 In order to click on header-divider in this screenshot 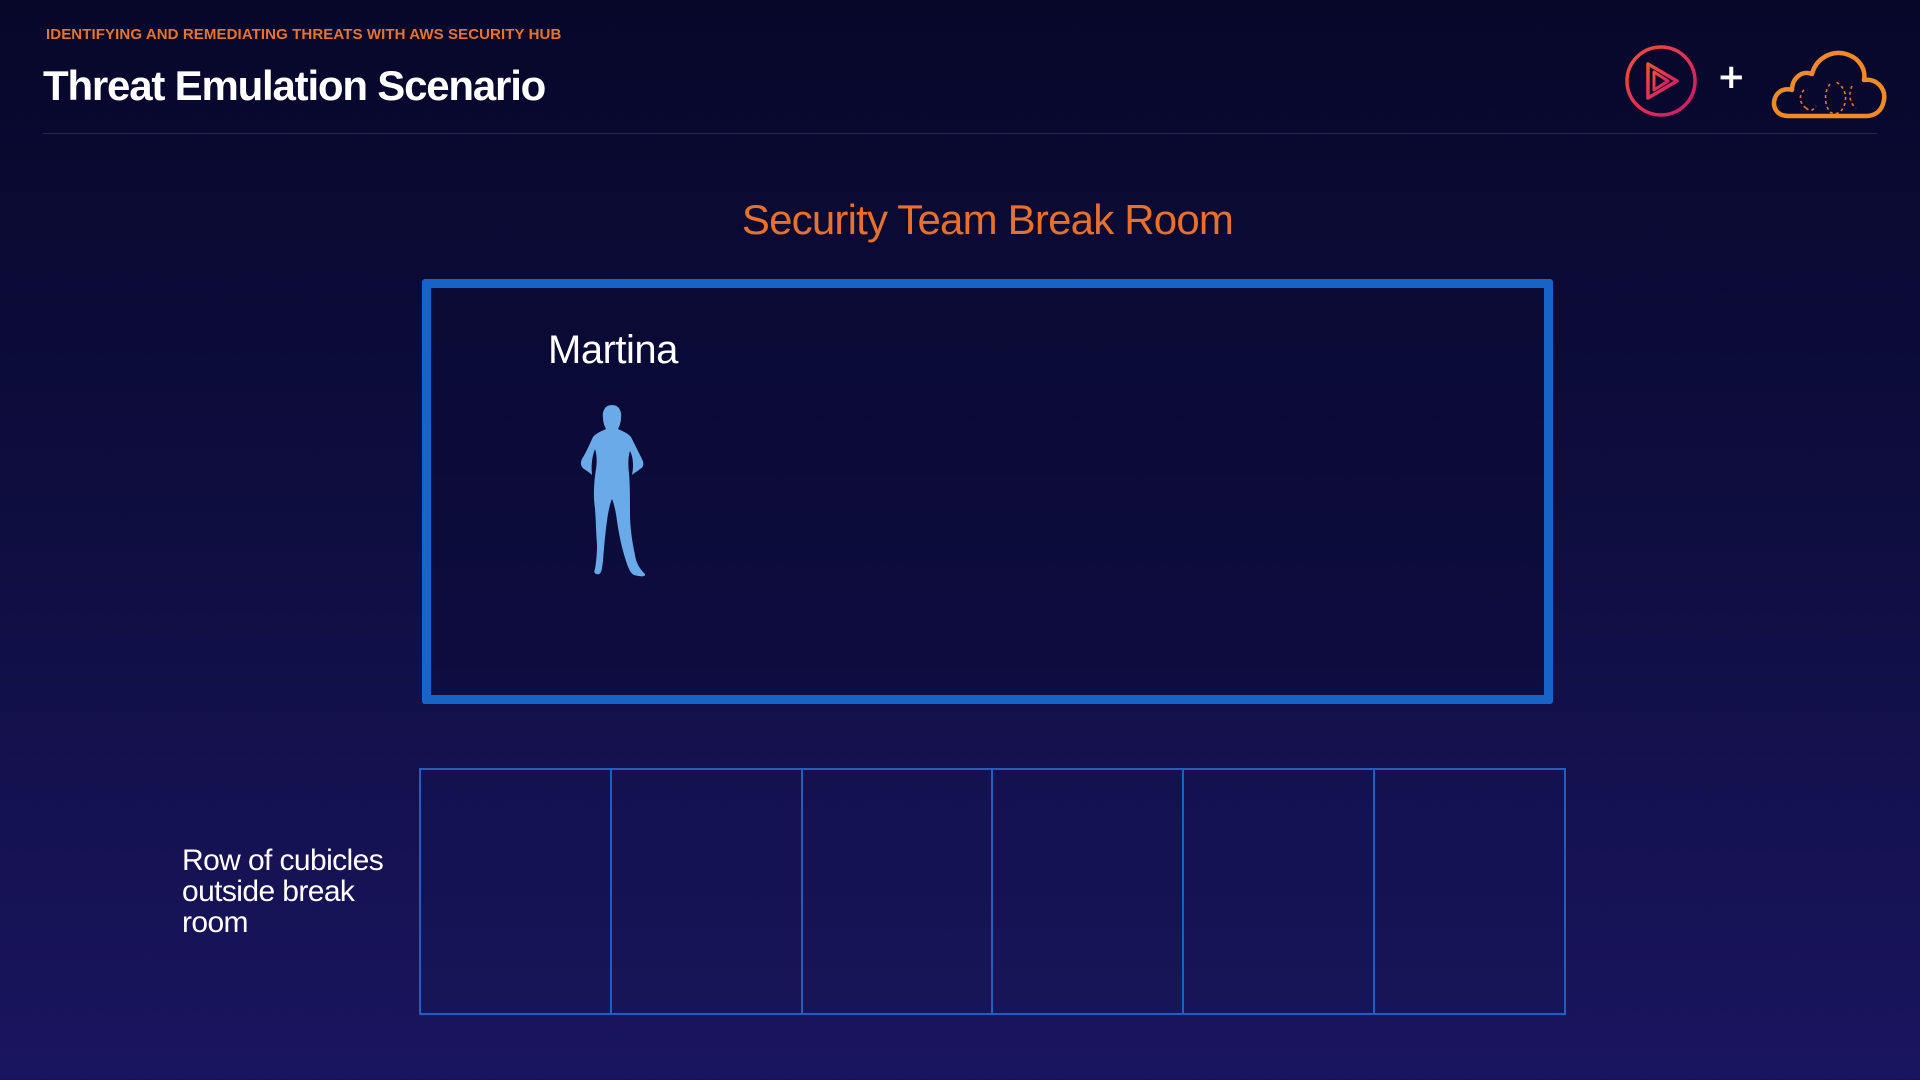, I will do `click(960, 133)`.